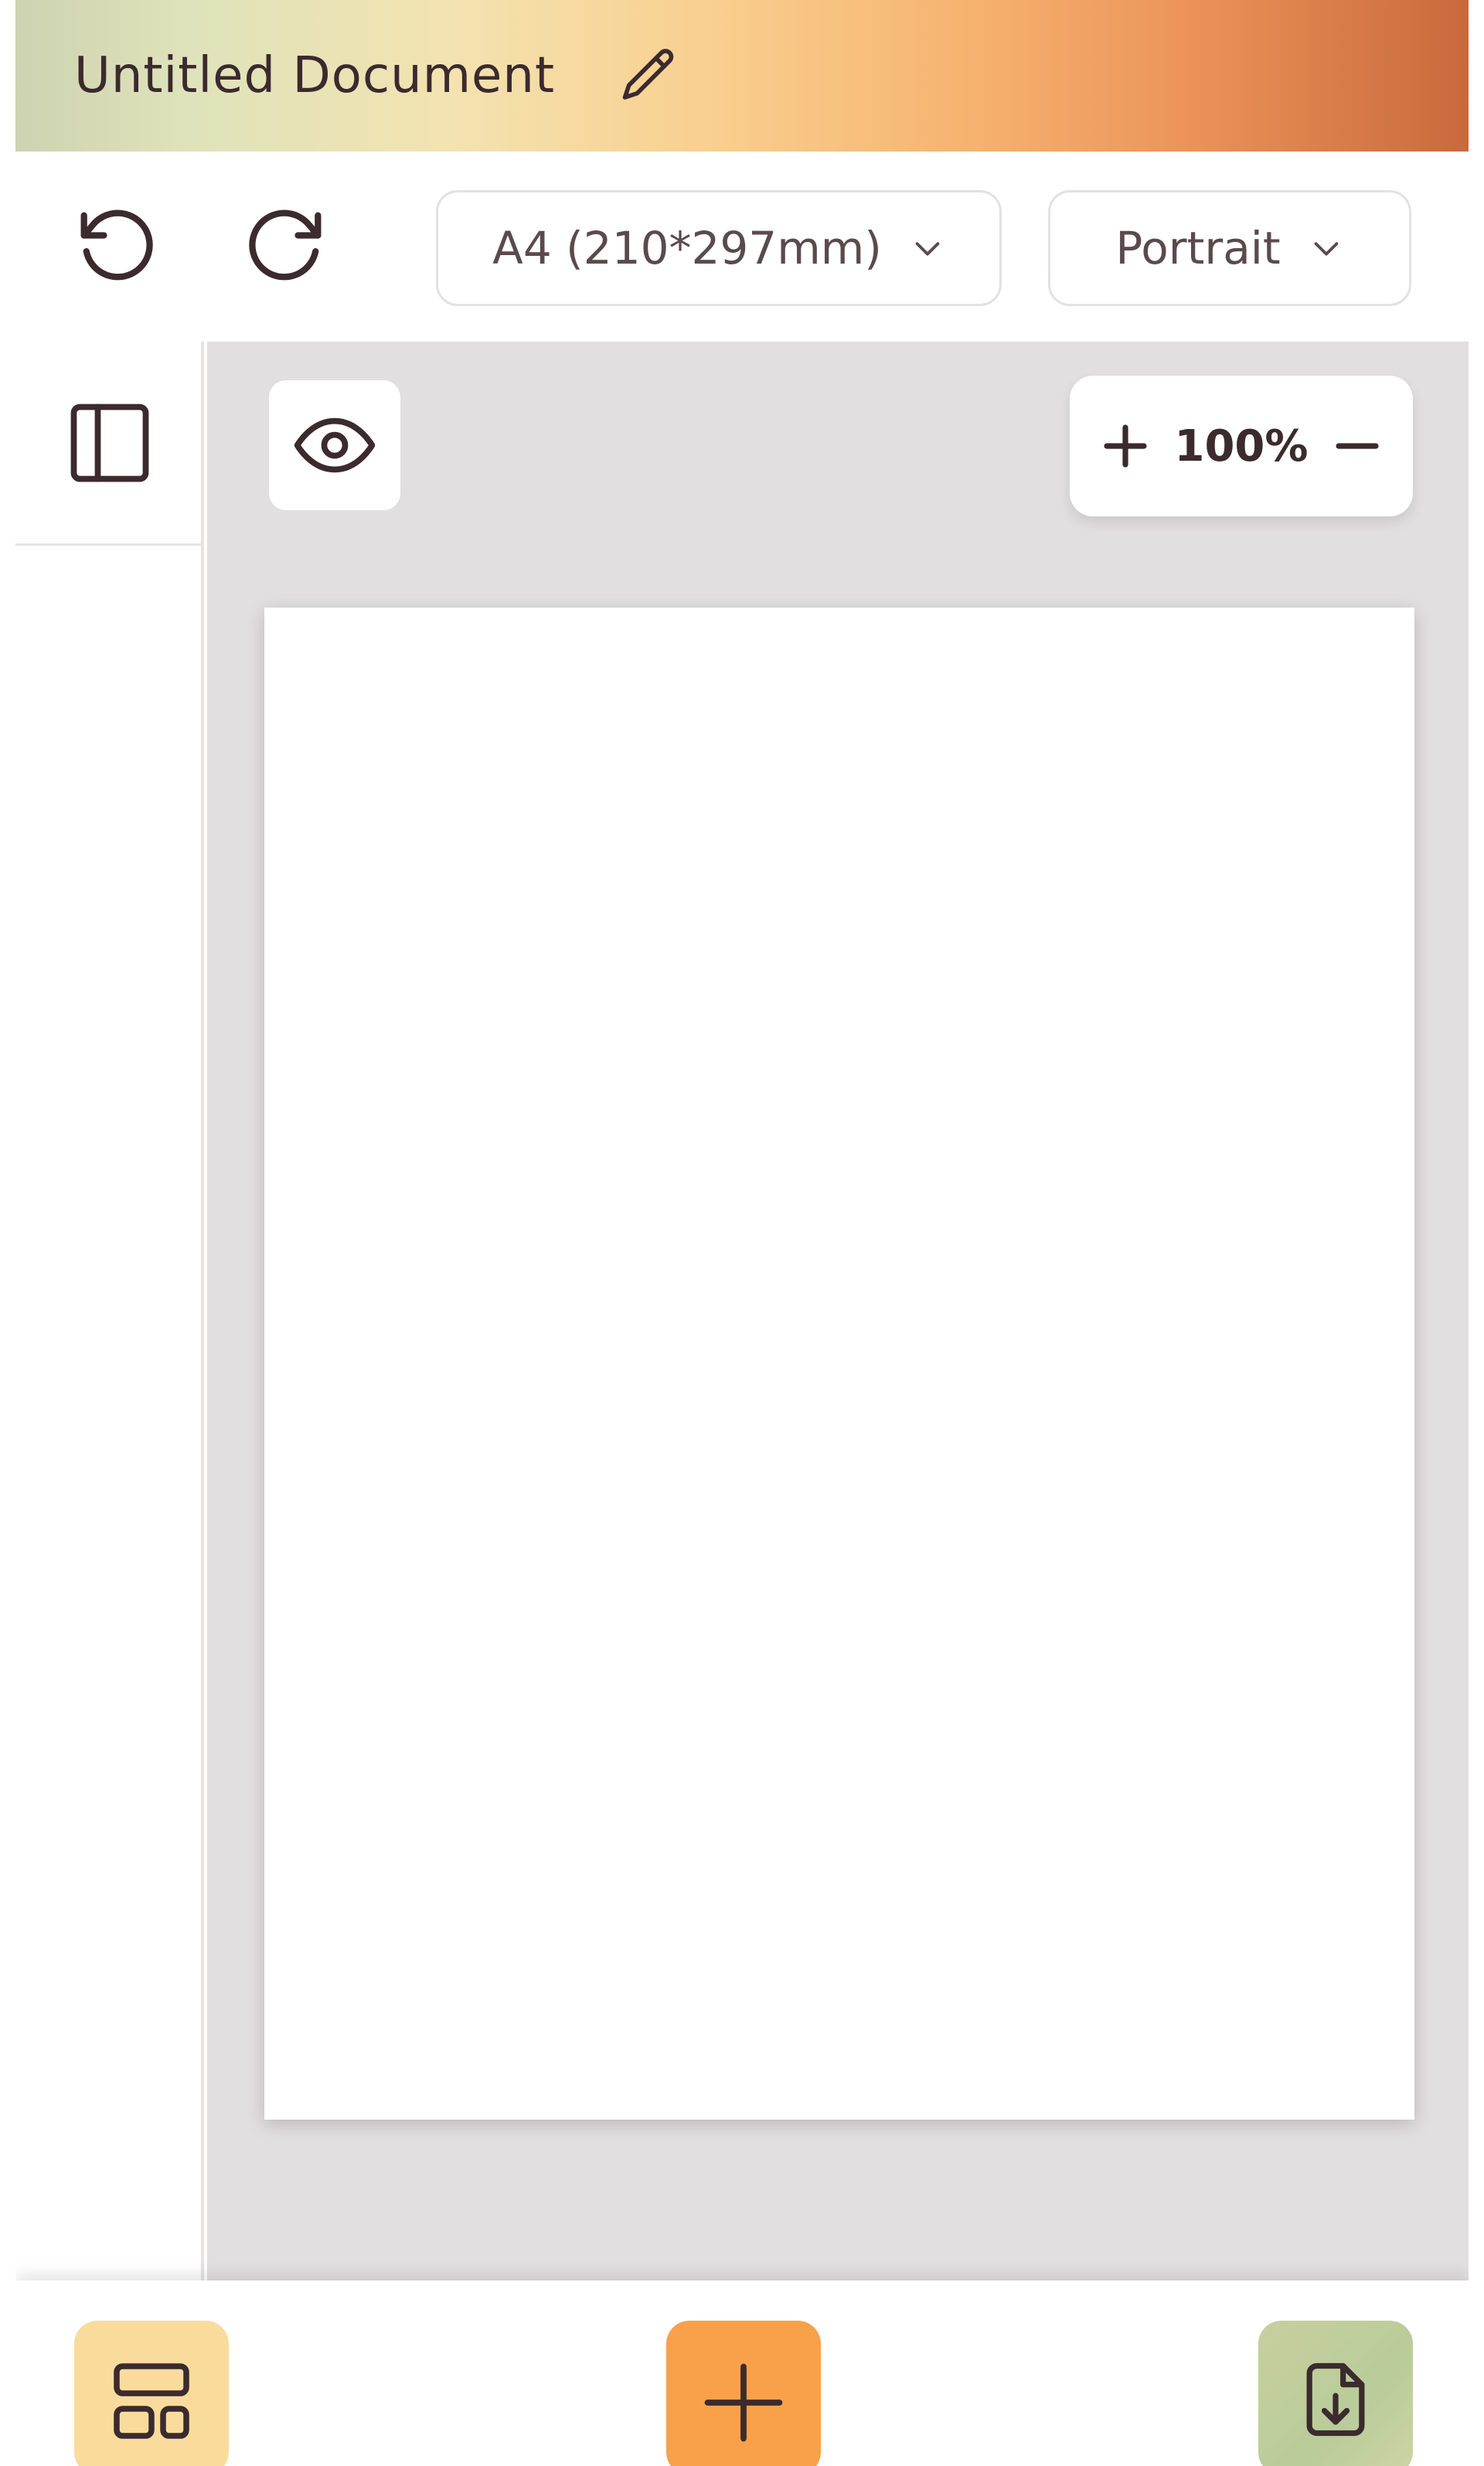 This screenshot has width=1484, height=2466. What do you see at coordinates (315, 75) in the screenshot?
I see `document-title: Untitled Document` at bounding box center [315, 75].